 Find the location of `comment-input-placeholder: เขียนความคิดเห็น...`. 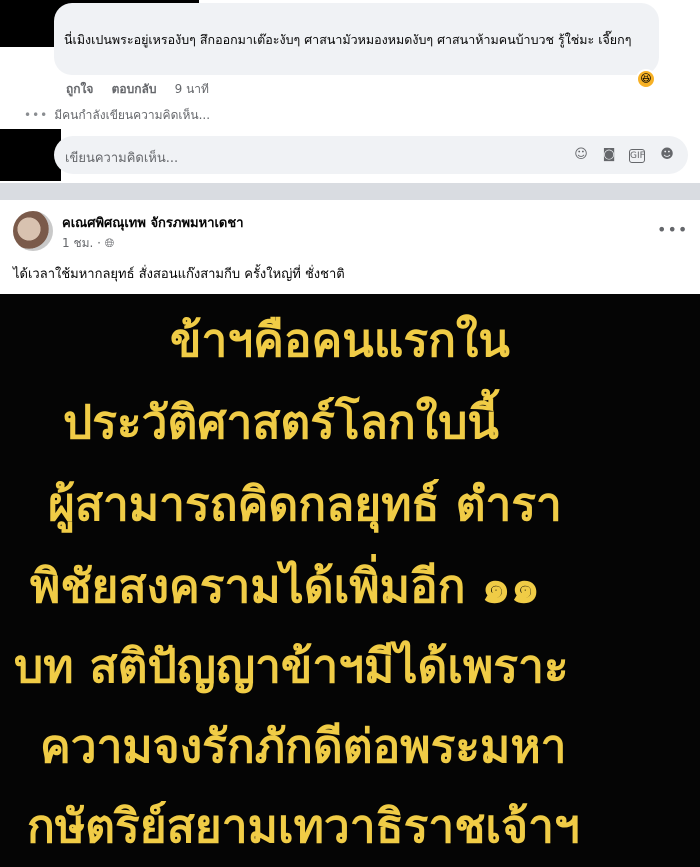

comment-input-placeholder: เขียนความคิดเห็น... is located at coordinates (122, 158).